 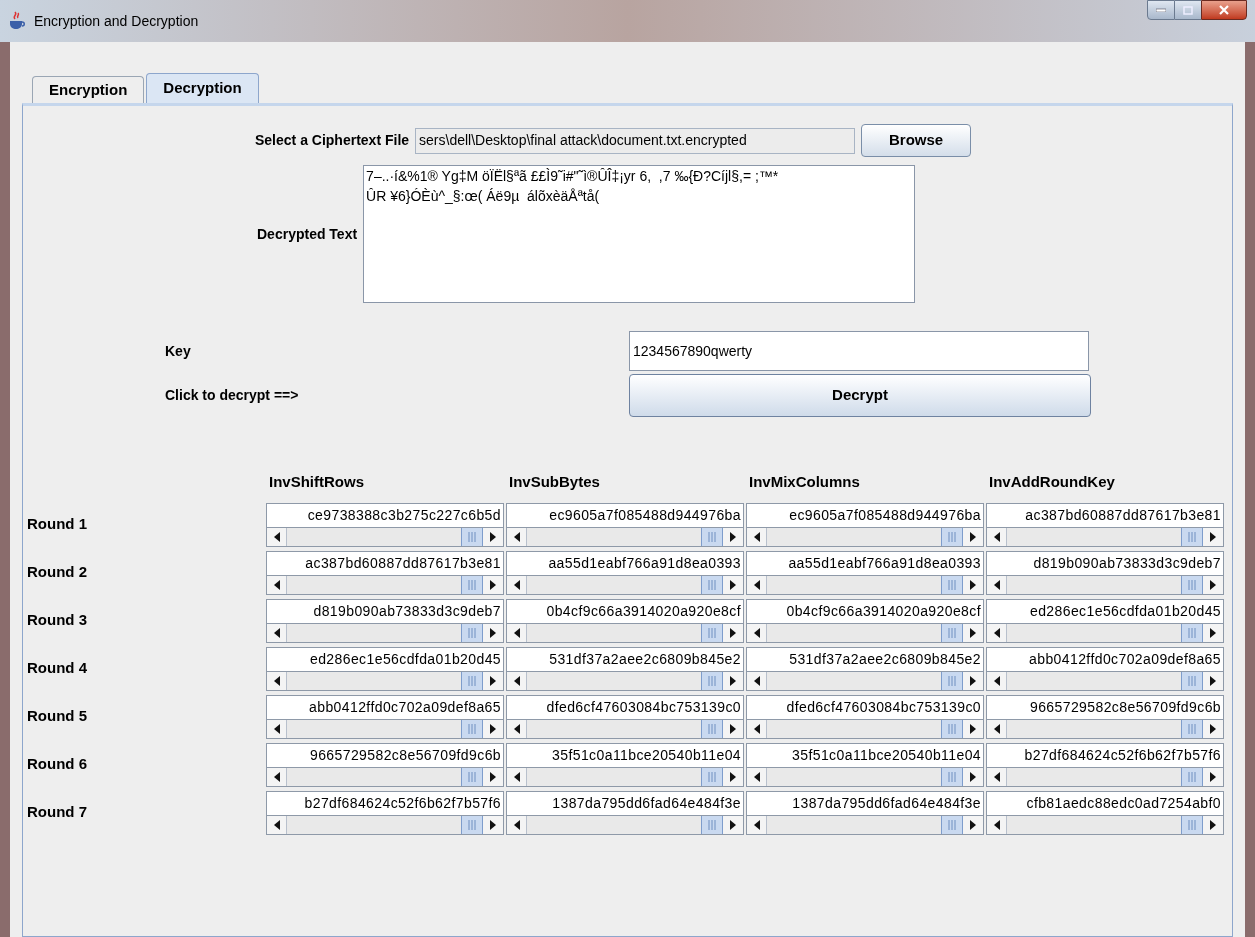 I want to click on file-path-field: sers\dell\Desktop\final attack\document.txt.encrypted, so click(x=635, y=140).